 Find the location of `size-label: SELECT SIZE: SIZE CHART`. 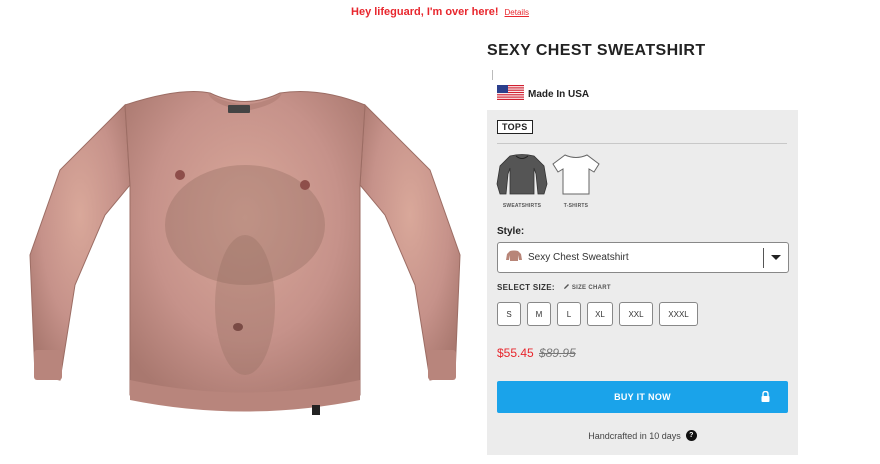

size-label: SELECT SIZE: SIZE CHART is located at coordinates (554, 287).